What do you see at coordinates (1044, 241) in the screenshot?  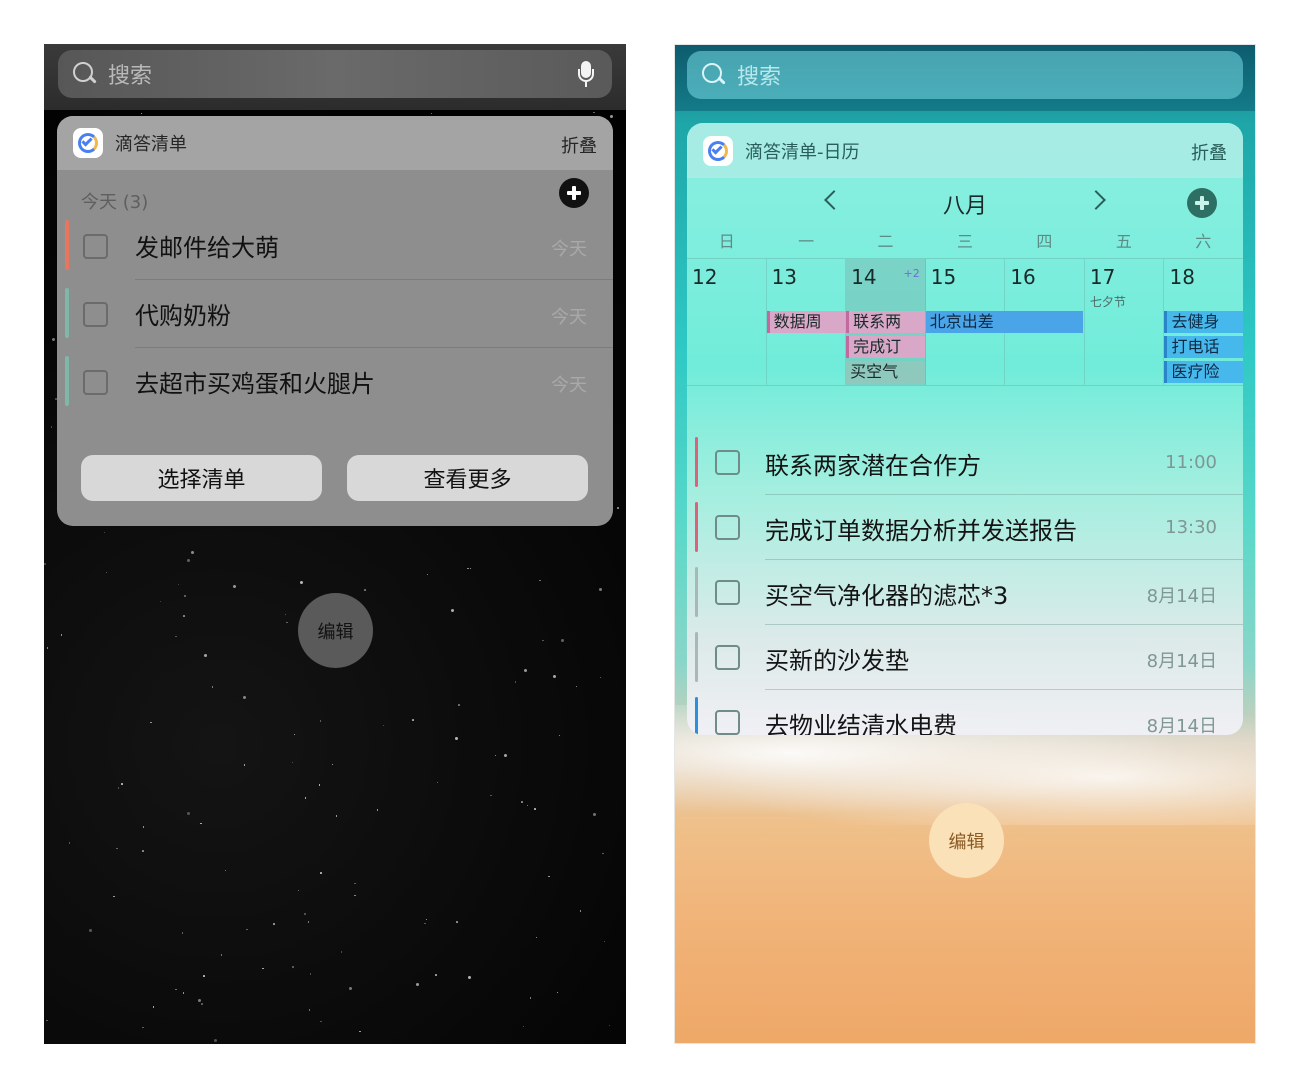 I see `weekday-label: 四` at bounding box center [1044, 241].